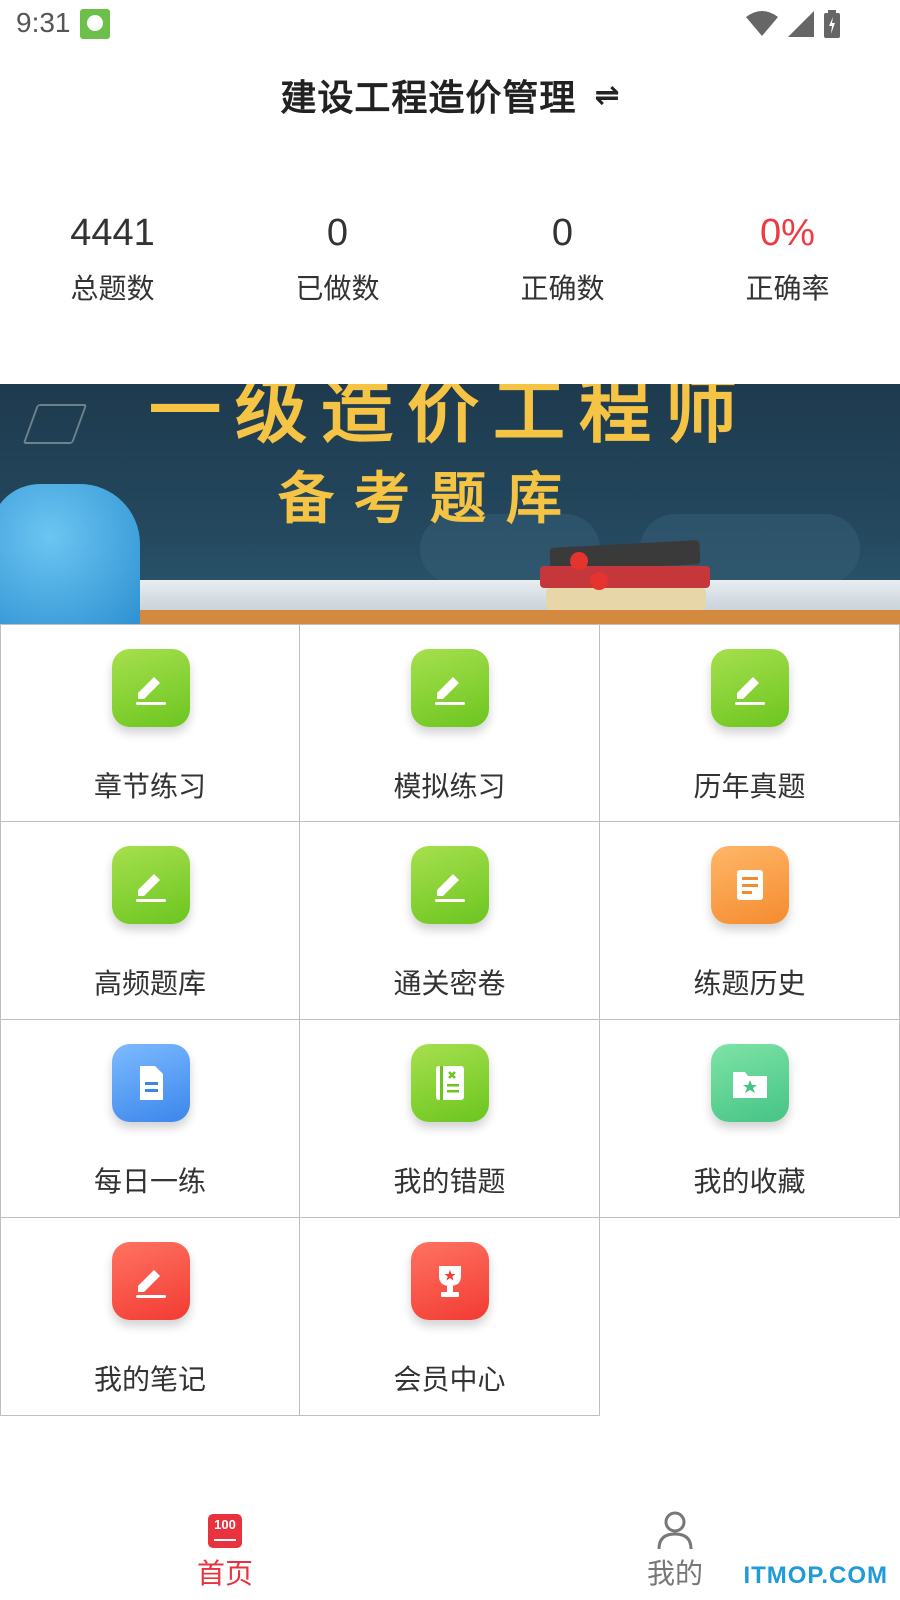 This screenshot has width=900, height=1600. I want to click on menu-label: 通关密卷, so click(449, 983).